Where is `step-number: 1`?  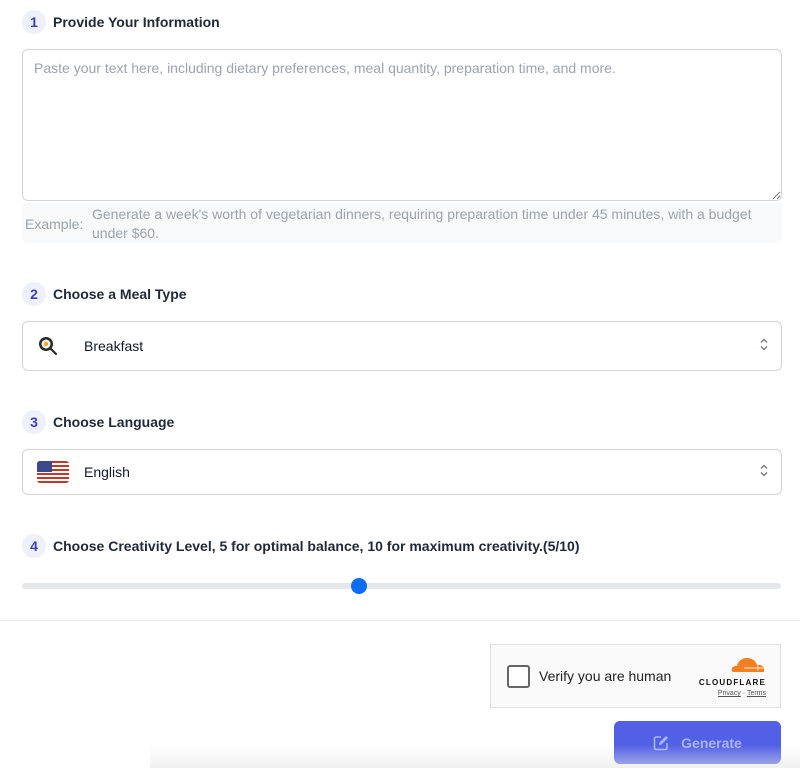 step-number: 1 is located at coordinates (34, 22).